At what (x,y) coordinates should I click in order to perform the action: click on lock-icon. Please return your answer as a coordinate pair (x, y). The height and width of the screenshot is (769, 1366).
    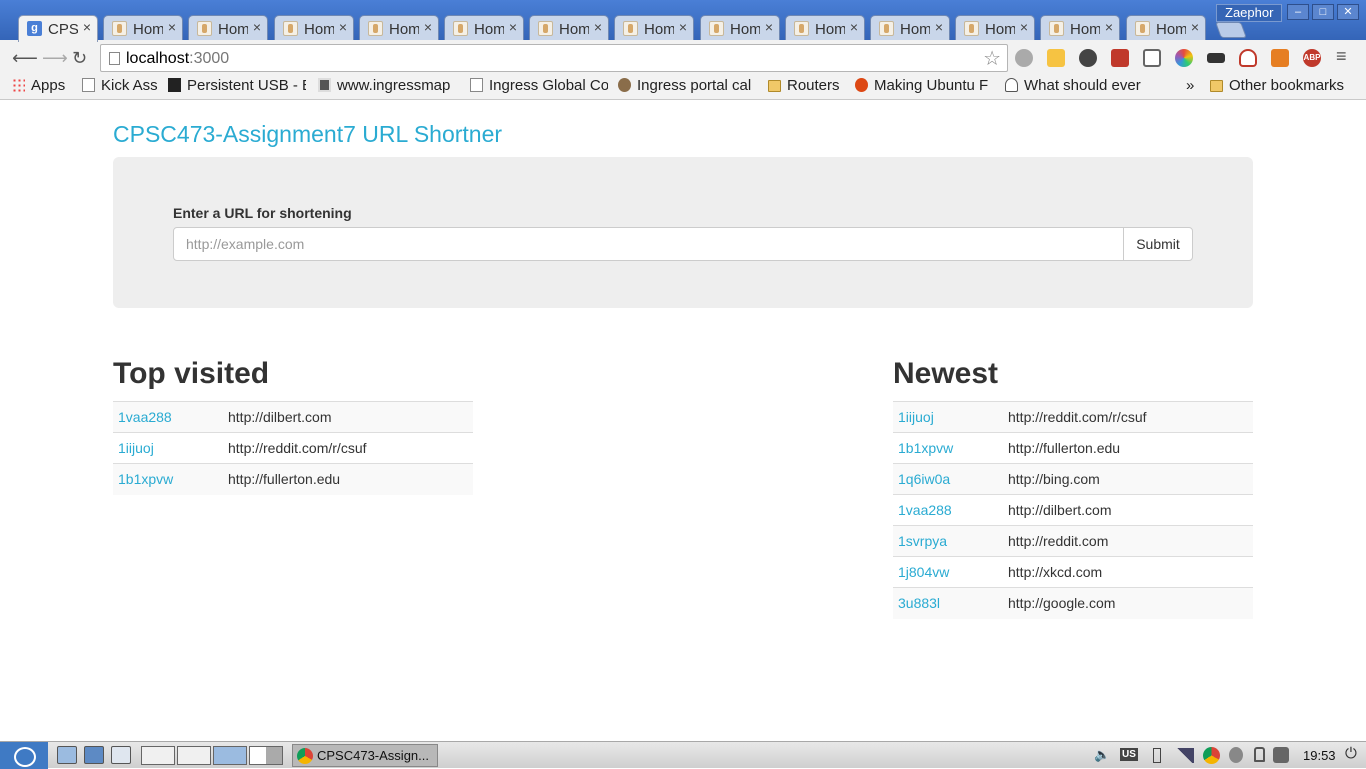
    Looking at the image, I should click on (1259, 754).